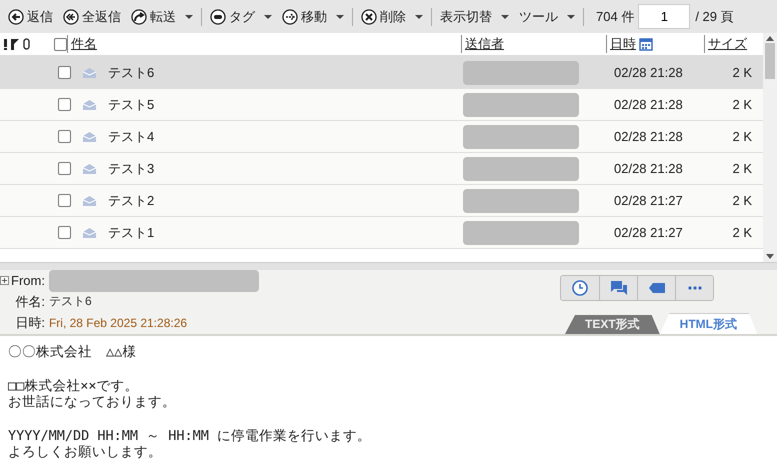 The height and width of the screenshot is (465, 777). I want to click on toolbar-button: 移動, so click(313, 17).